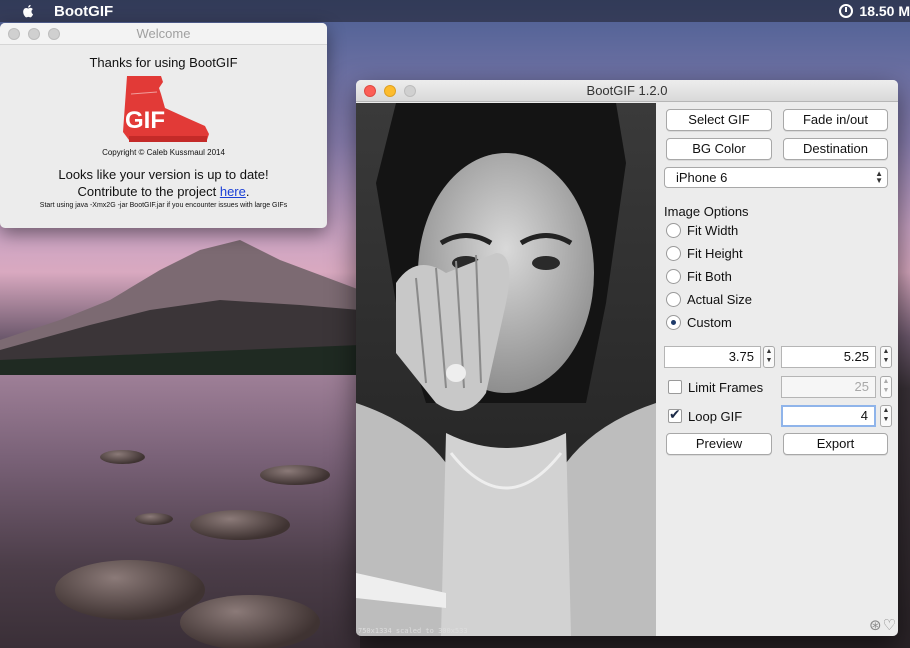 This screenshot has height=648, width=910. Describe the element at coordinates (455, 11) in the screenshot. I see `menu-bar: BootGIF 18.50 M` at that location.